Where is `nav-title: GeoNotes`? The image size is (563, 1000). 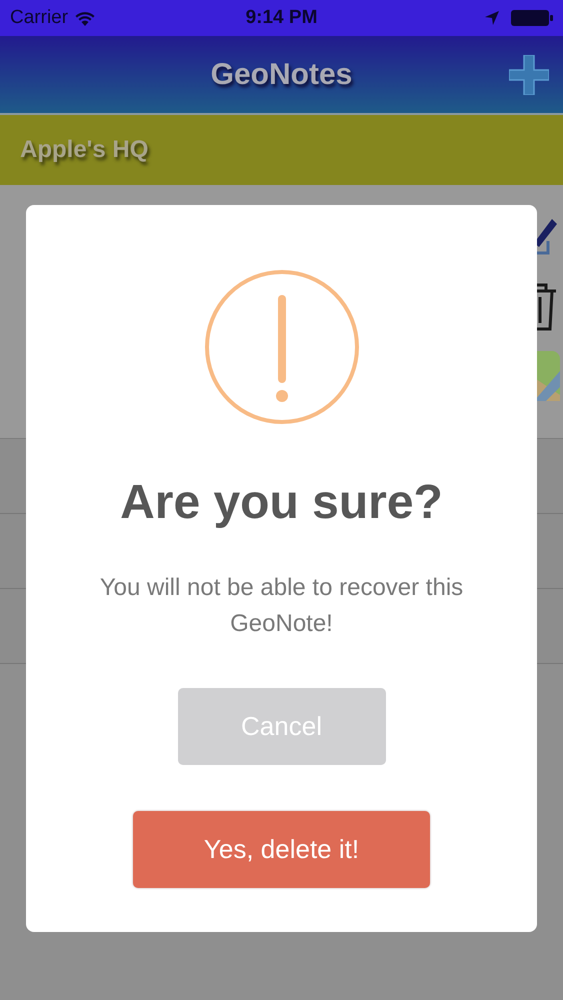
nav-title: GeoNotes is located at coordinates (281, 75).